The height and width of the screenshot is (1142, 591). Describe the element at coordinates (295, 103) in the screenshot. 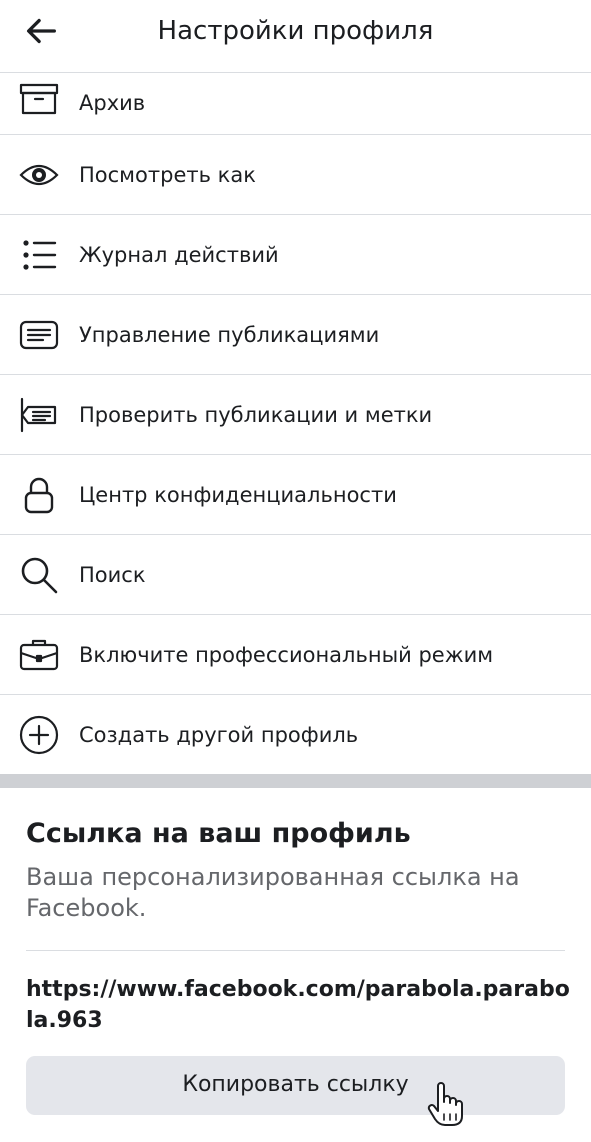

I see `menu-item-archive: Архив` at that location.